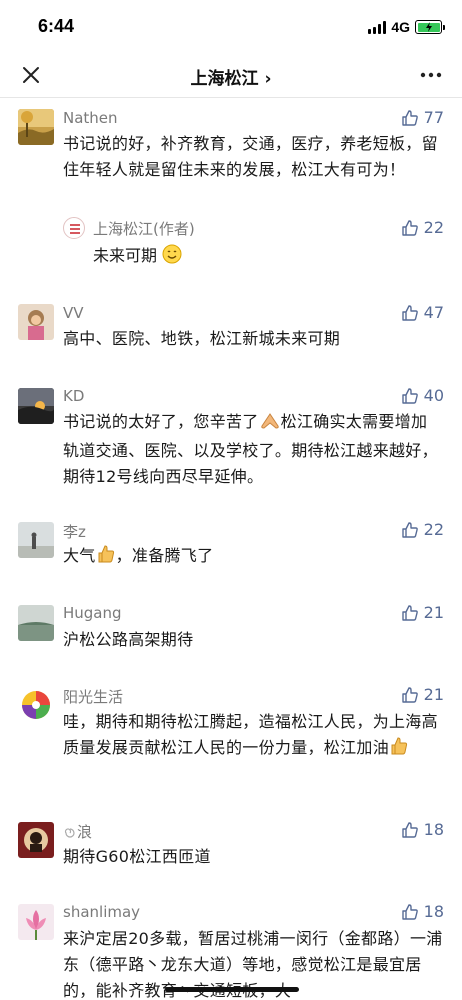 This screenshot has height=1000, width=462. Describe the element at coordinates (101, 912) in the screenshot. I see `comment-author: shanlimay` at that location.